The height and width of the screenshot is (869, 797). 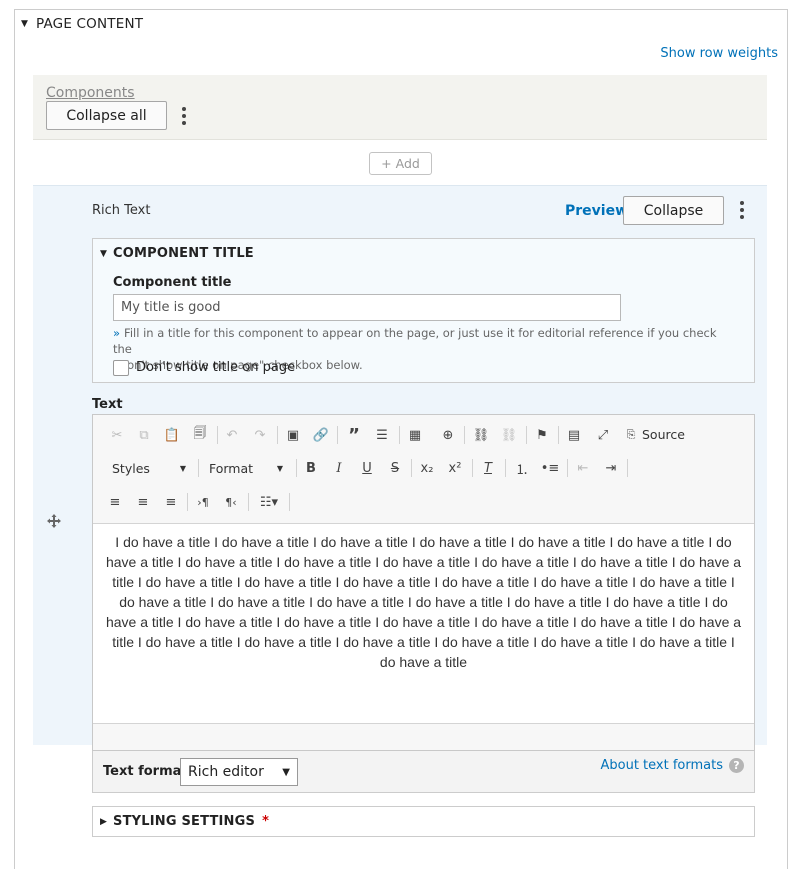 I want to click on format-dropdown: Format ▼, so click(x=246, y=468).